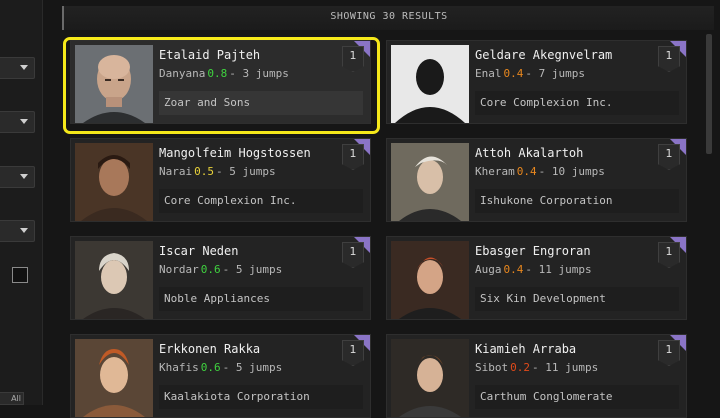 This screenshot has width=720, height=418. Describe the element at coordinates (495, 171) in the screenshot. I see `system-name: Kheram` at that location.